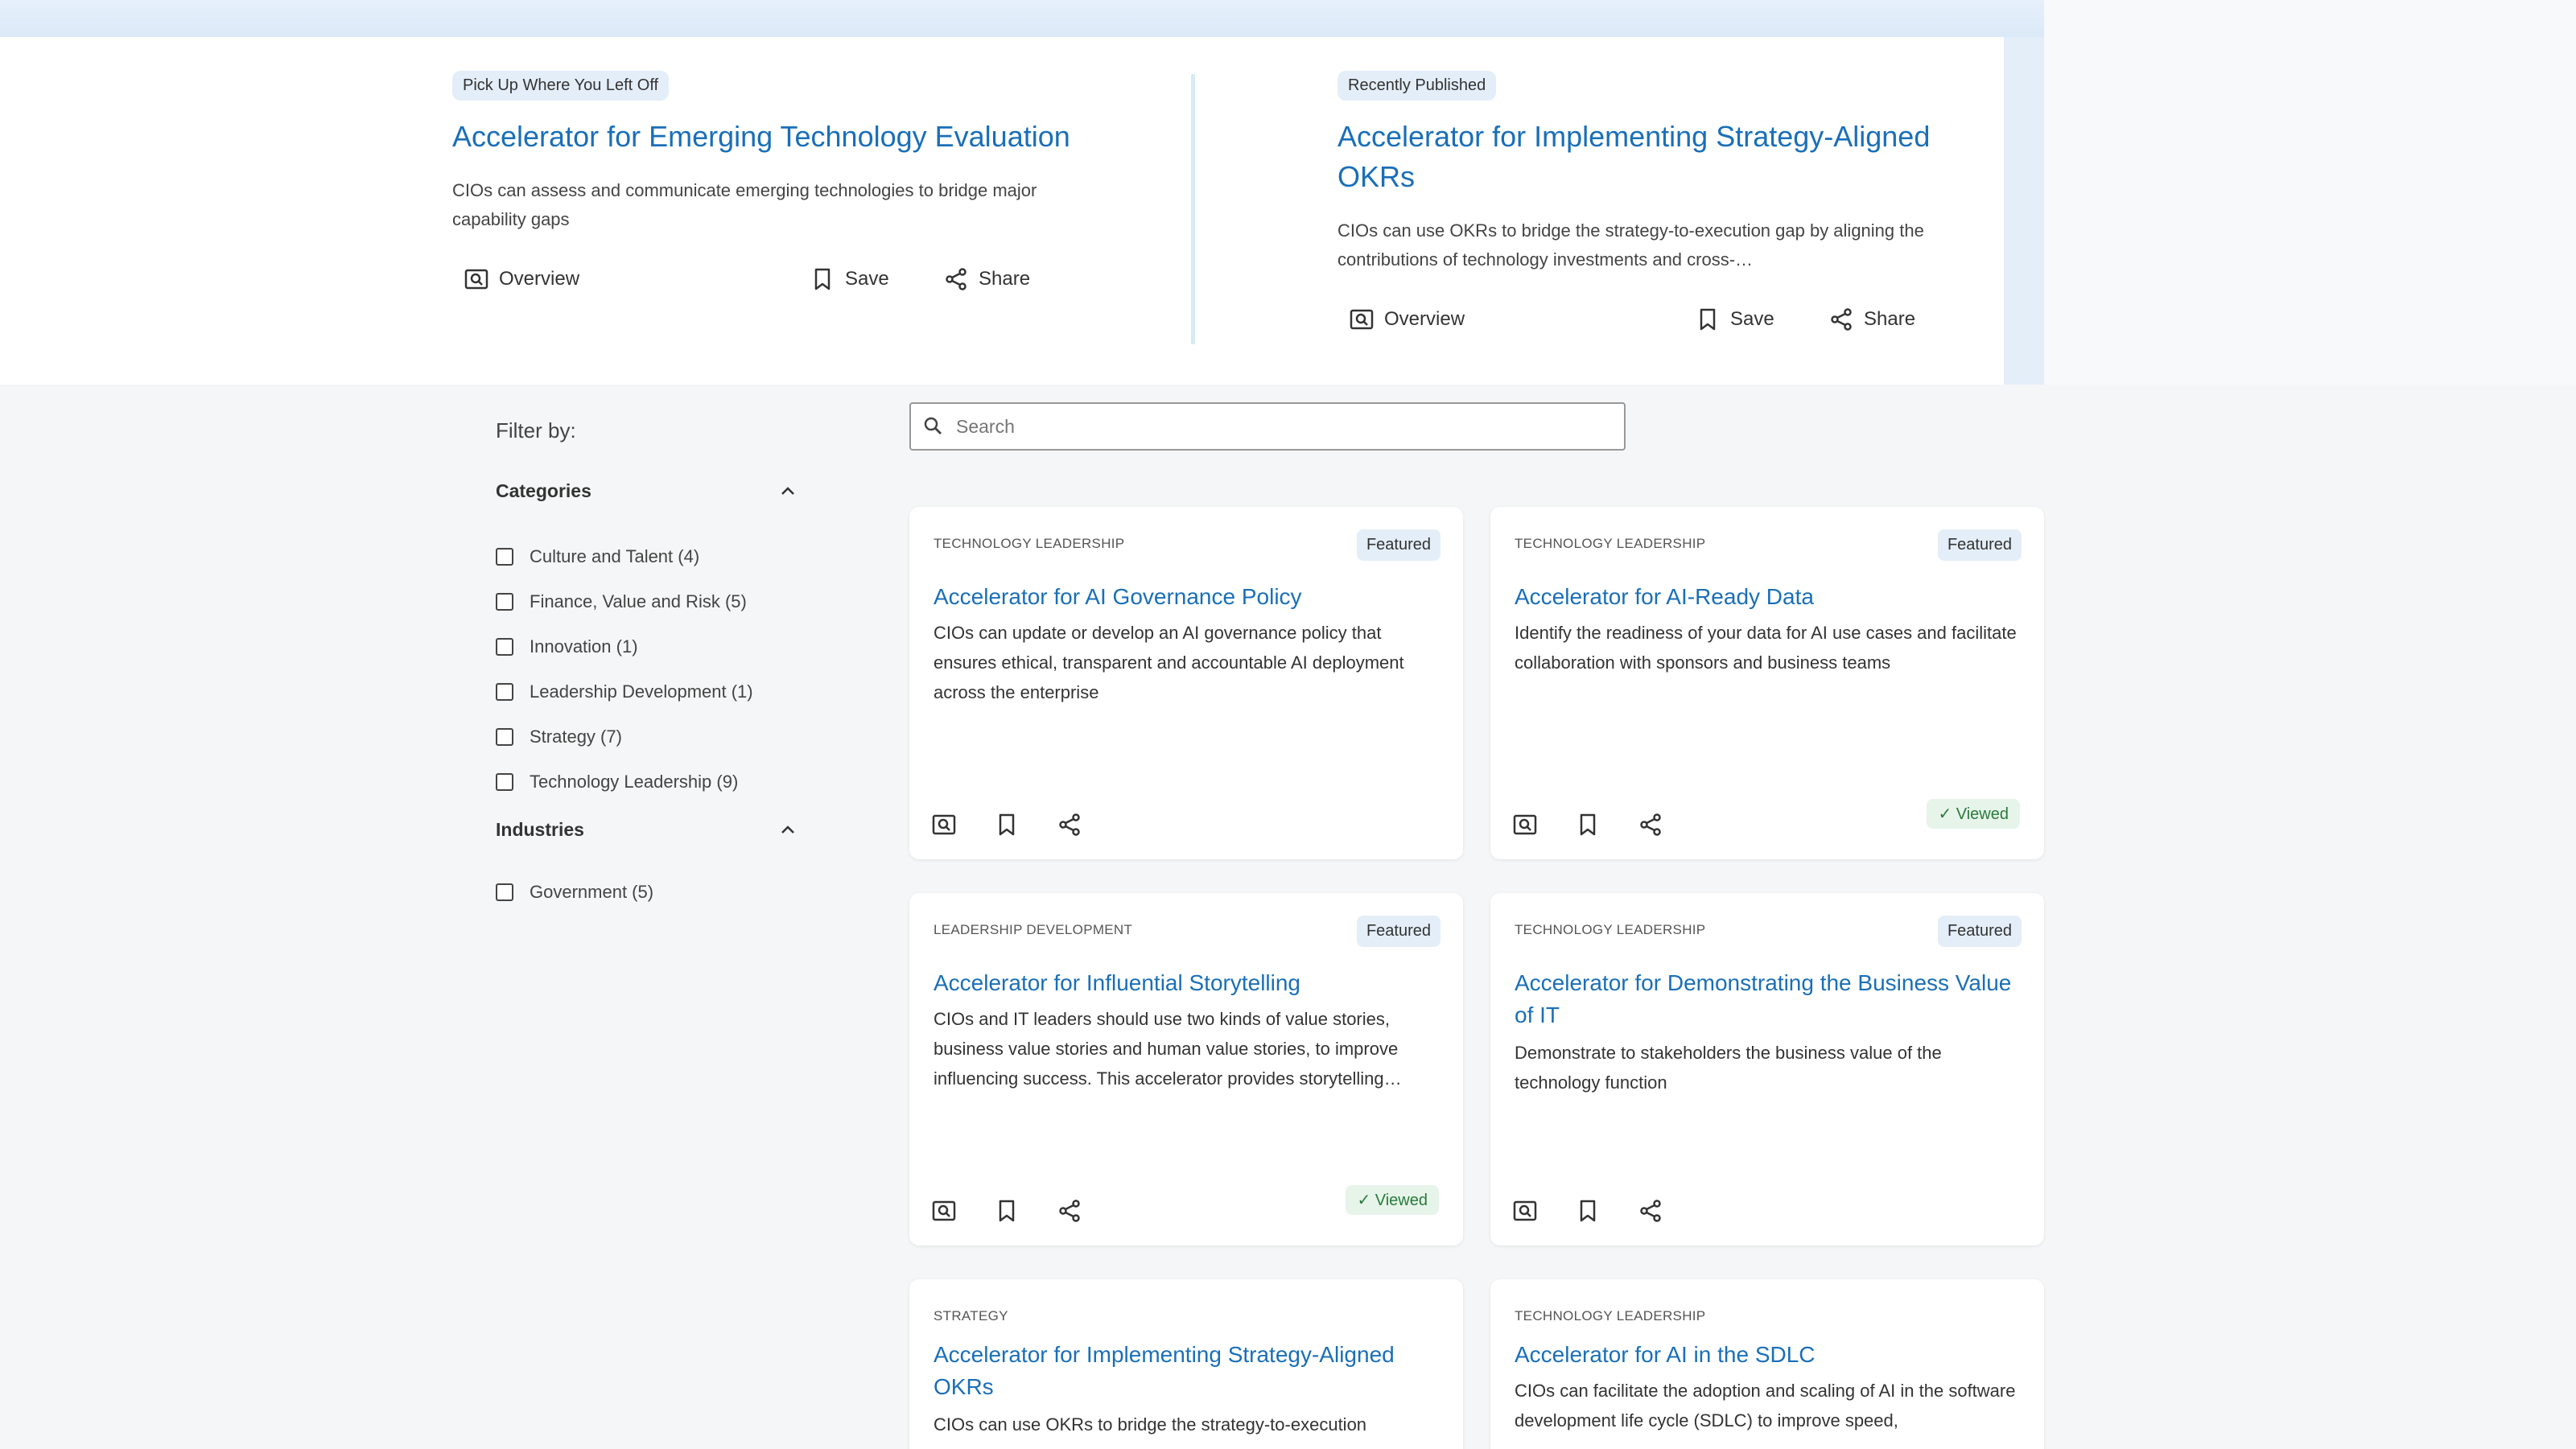  Describe the element at coordinates (592, 892) in the screenshot. I see `industry-label: Government (5)` at that location.